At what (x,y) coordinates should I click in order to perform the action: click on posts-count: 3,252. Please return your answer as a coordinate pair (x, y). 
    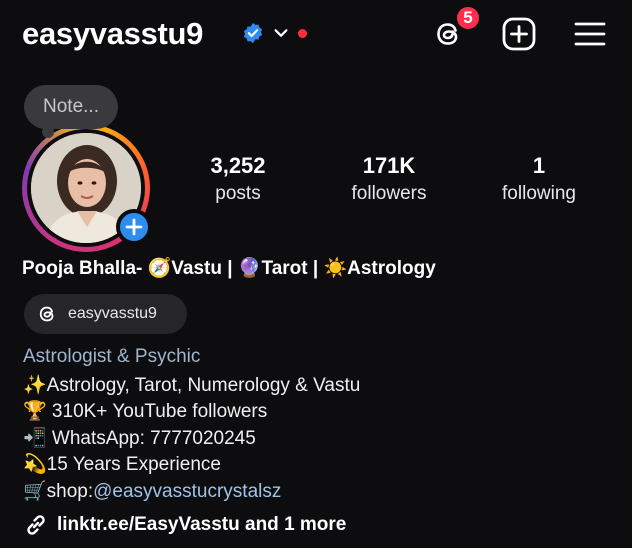
    Looking at the image, I should click on (238, 165).